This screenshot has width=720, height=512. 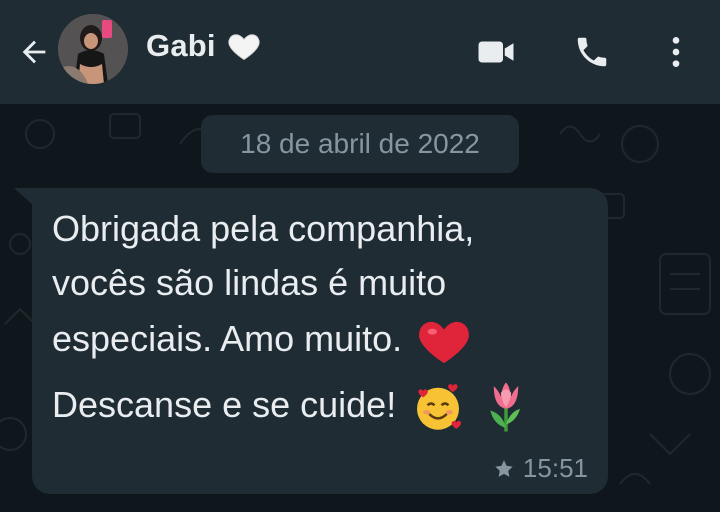 I want to click on videocam-icon, so click(x=496, y=52).